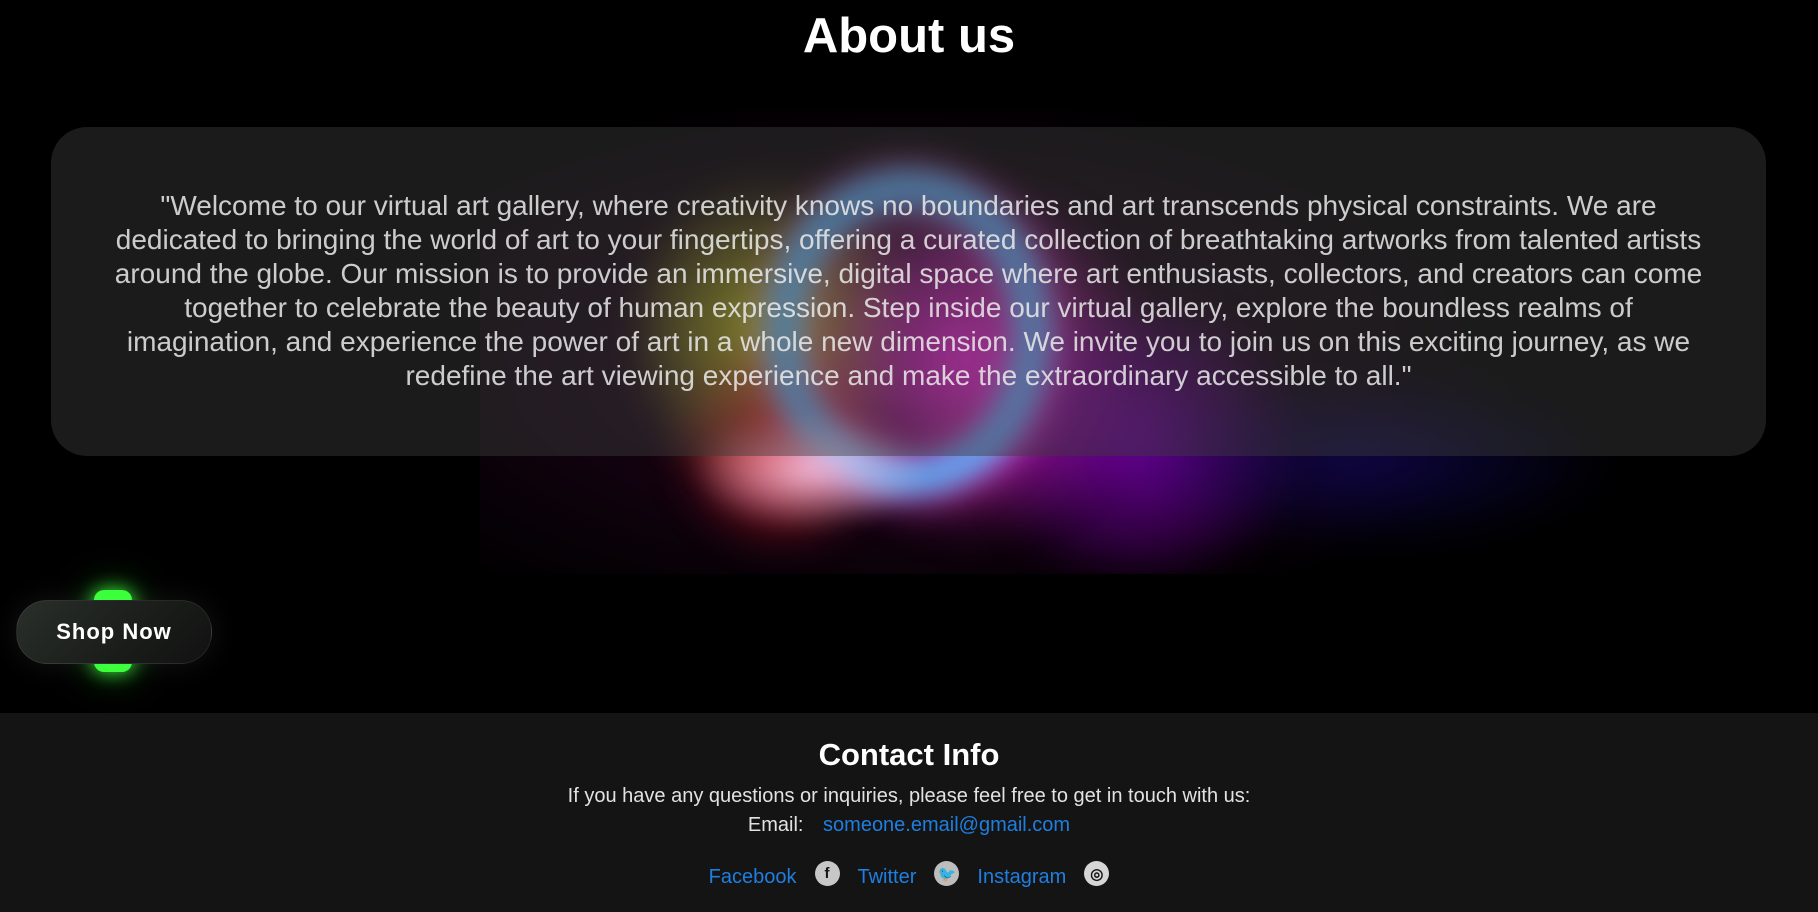  I want to click on twitter-icon: 🐦, so click(947, 873).